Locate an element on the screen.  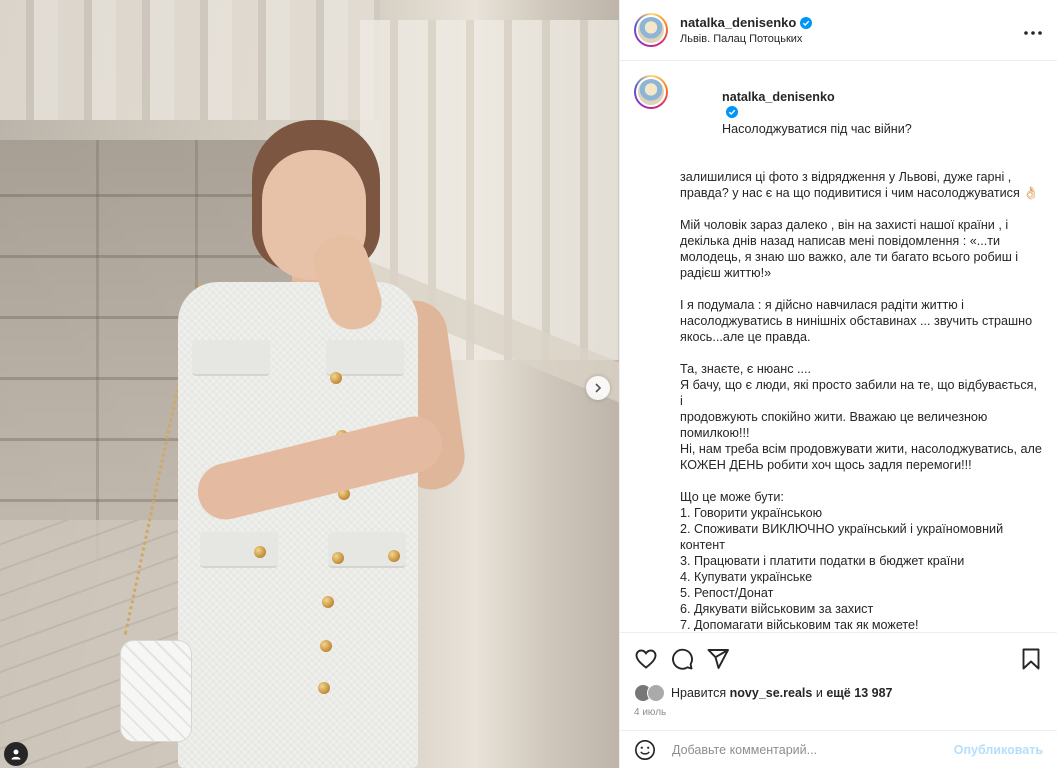
caption-line: 5. Репост/Донат is located at coordinates (727, 593).